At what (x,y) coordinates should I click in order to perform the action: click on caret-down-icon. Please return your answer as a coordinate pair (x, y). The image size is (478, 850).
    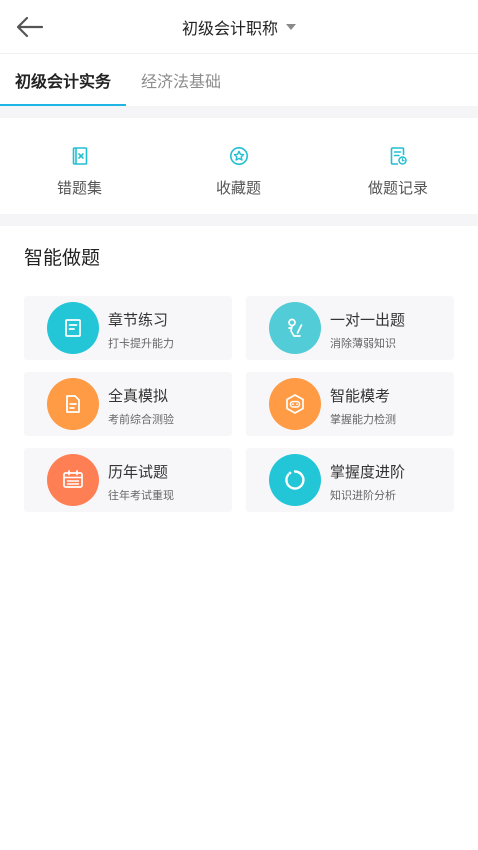
    Looking at the image, I should click on (291, 27).